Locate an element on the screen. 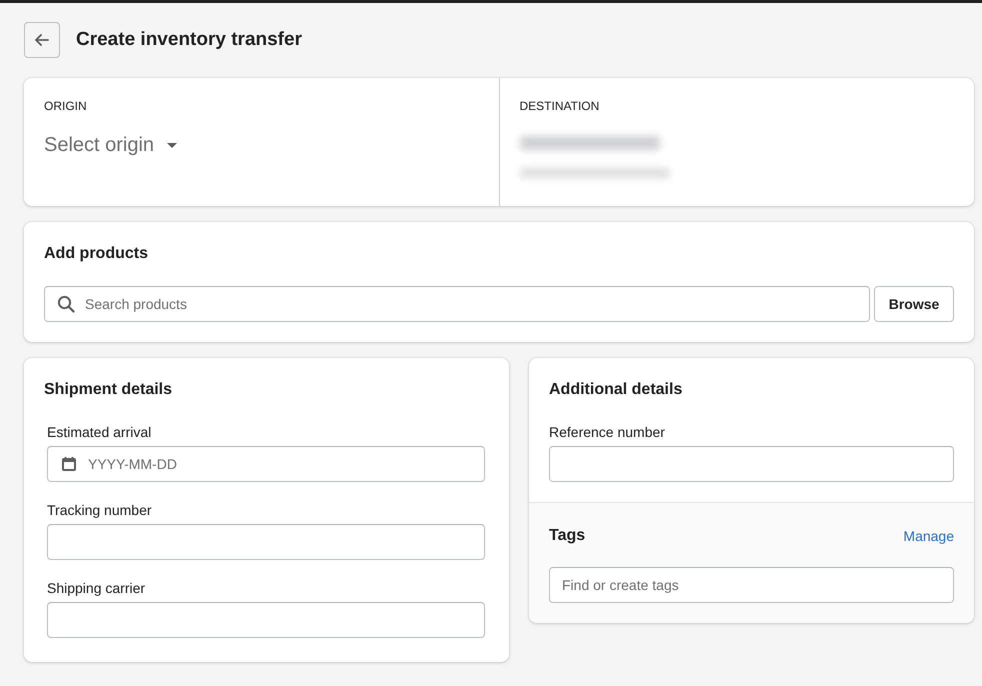  caret-icon is located at coordinates (172, 145).